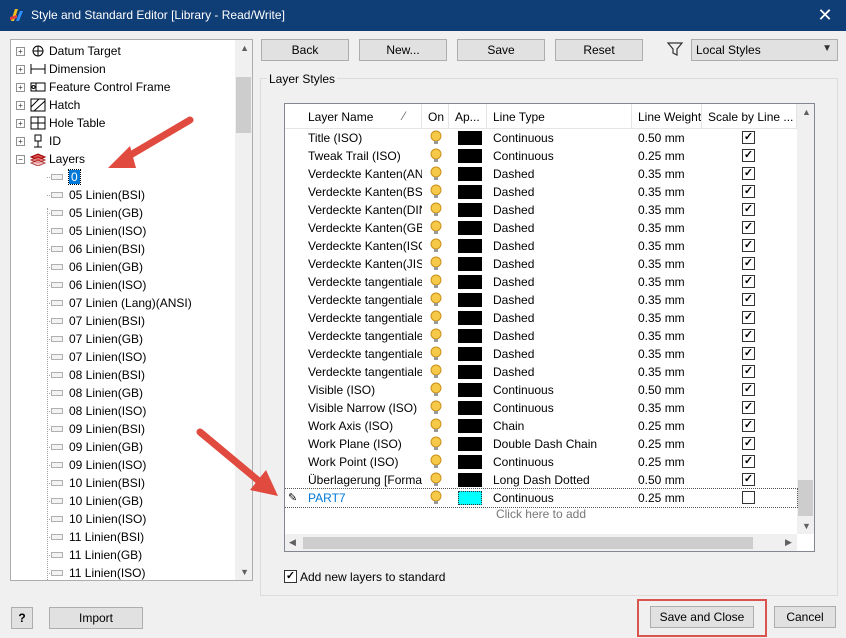  What do you see at coordinates (97, 501) in the screenshot?
I see `tree-layer-item: 10 Linien(GB)` at bounding box center [97, 501].